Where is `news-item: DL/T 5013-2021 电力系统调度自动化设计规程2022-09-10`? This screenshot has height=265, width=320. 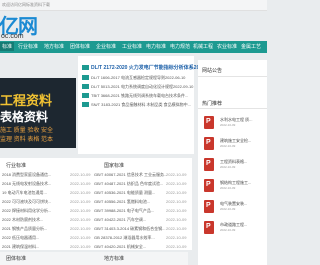
news-item: DL/T 5013-2021 电力系统调度自动化设计规程2022-09-10 is located at coordinates (137, 88).